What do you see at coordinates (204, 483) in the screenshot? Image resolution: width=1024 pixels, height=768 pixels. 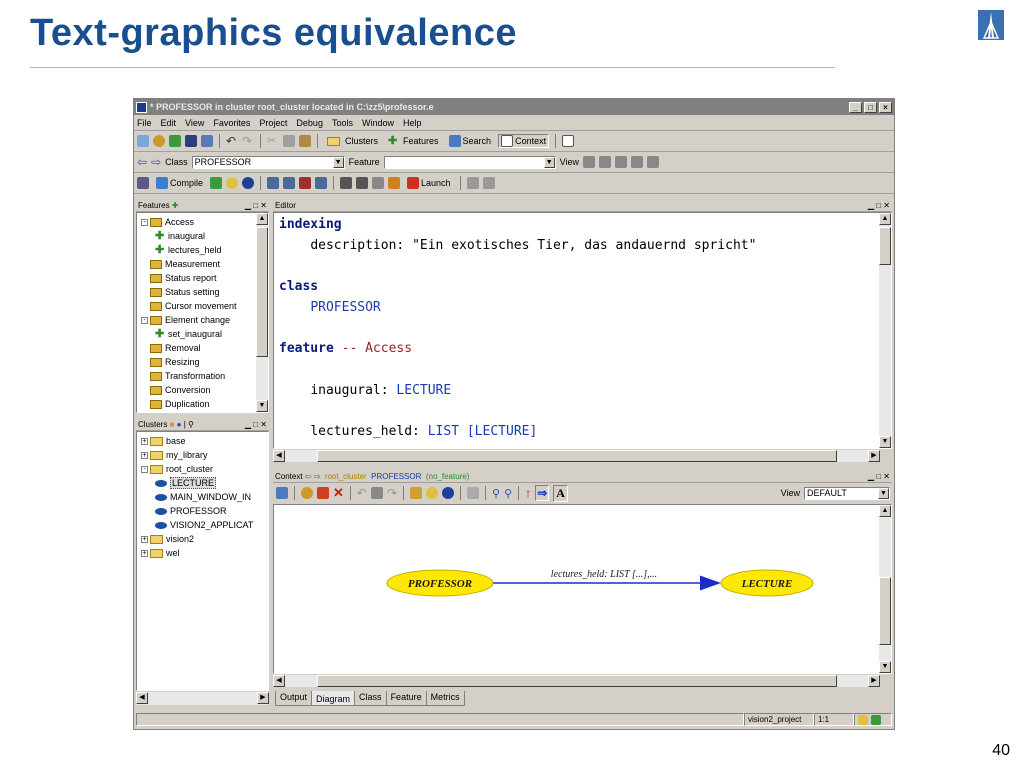 I see `clusters-tree-item: LECTURE` at bounding box center [204, 483].